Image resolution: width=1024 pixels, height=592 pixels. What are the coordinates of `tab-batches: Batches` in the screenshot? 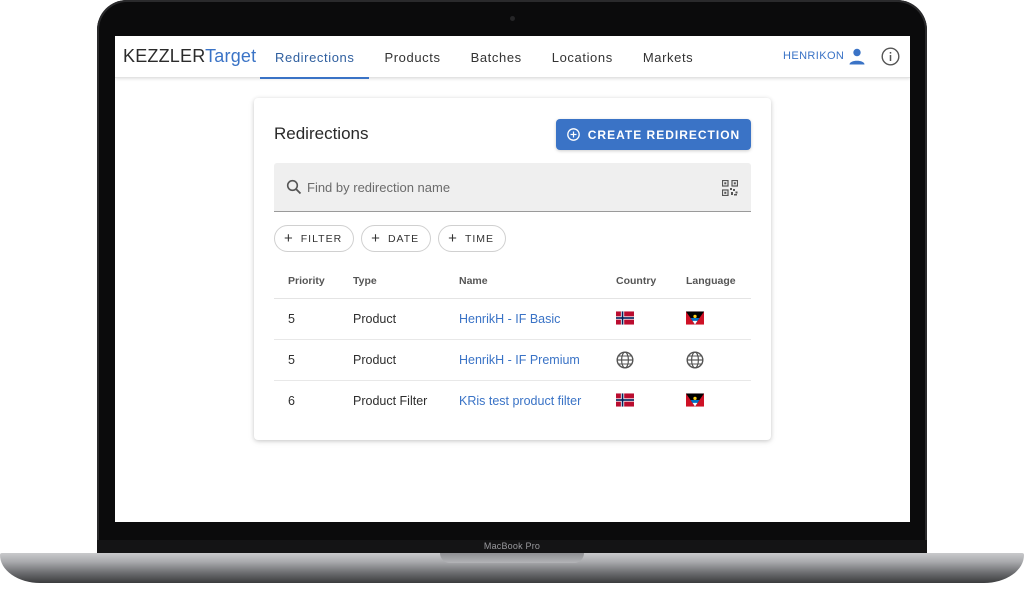 It's located at (496, 57).